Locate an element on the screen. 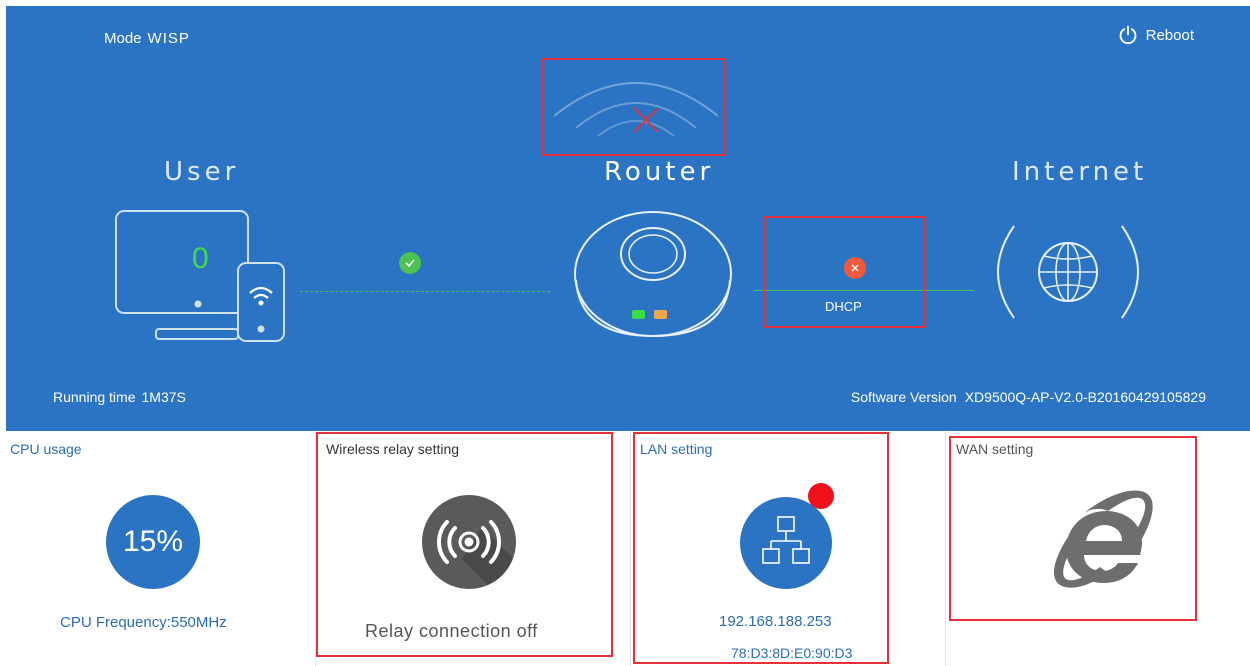 This screenshot has width=1250, height=666. router-label: Router is located at coordinates (659, 172).